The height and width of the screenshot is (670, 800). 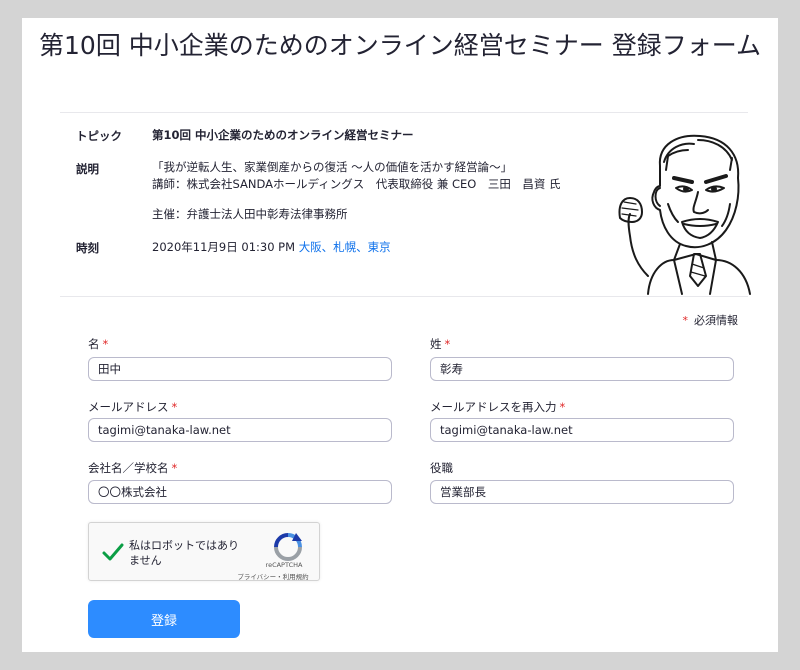 What do you see at coordinates (288, 547) in the screenshot?
I see `recaptcha-logo-icon` at bounding box center [288, 547].